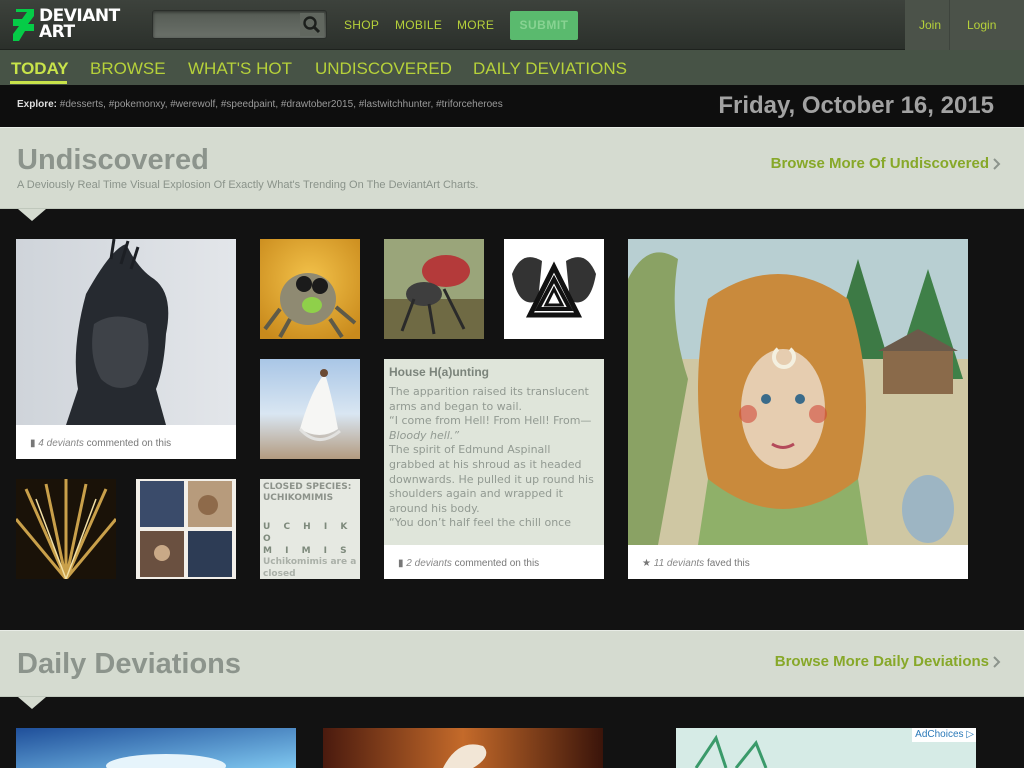 This screenshot has width=1024, height=768. What do you see at coordinates (475, 25) in the screenshot?
I see `nav-more-link: MORE` at bounding box center [475, 25].